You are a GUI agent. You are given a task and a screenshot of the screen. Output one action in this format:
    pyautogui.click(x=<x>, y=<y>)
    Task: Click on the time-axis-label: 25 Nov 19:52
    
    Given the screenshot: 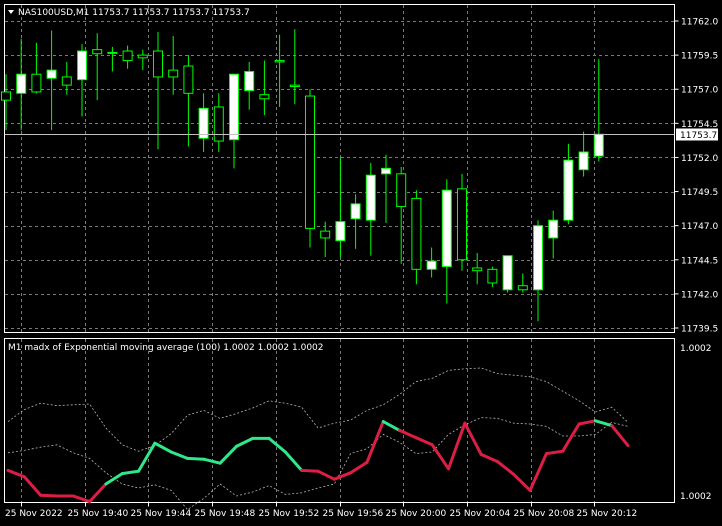 What is the action you would take?
    pyautogui.click(x=289, y=514)
    